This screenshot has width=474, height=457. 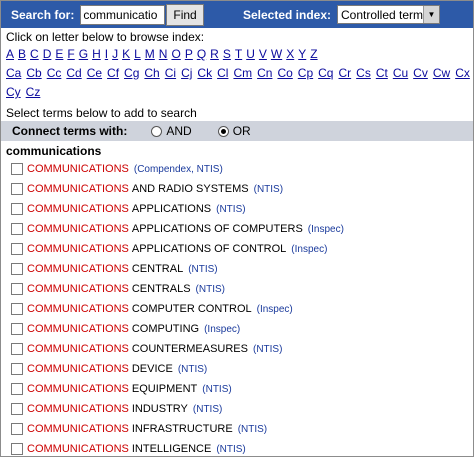 I want to click on connect-terms-label: Connect terms with:, so click(x=70, y=131).